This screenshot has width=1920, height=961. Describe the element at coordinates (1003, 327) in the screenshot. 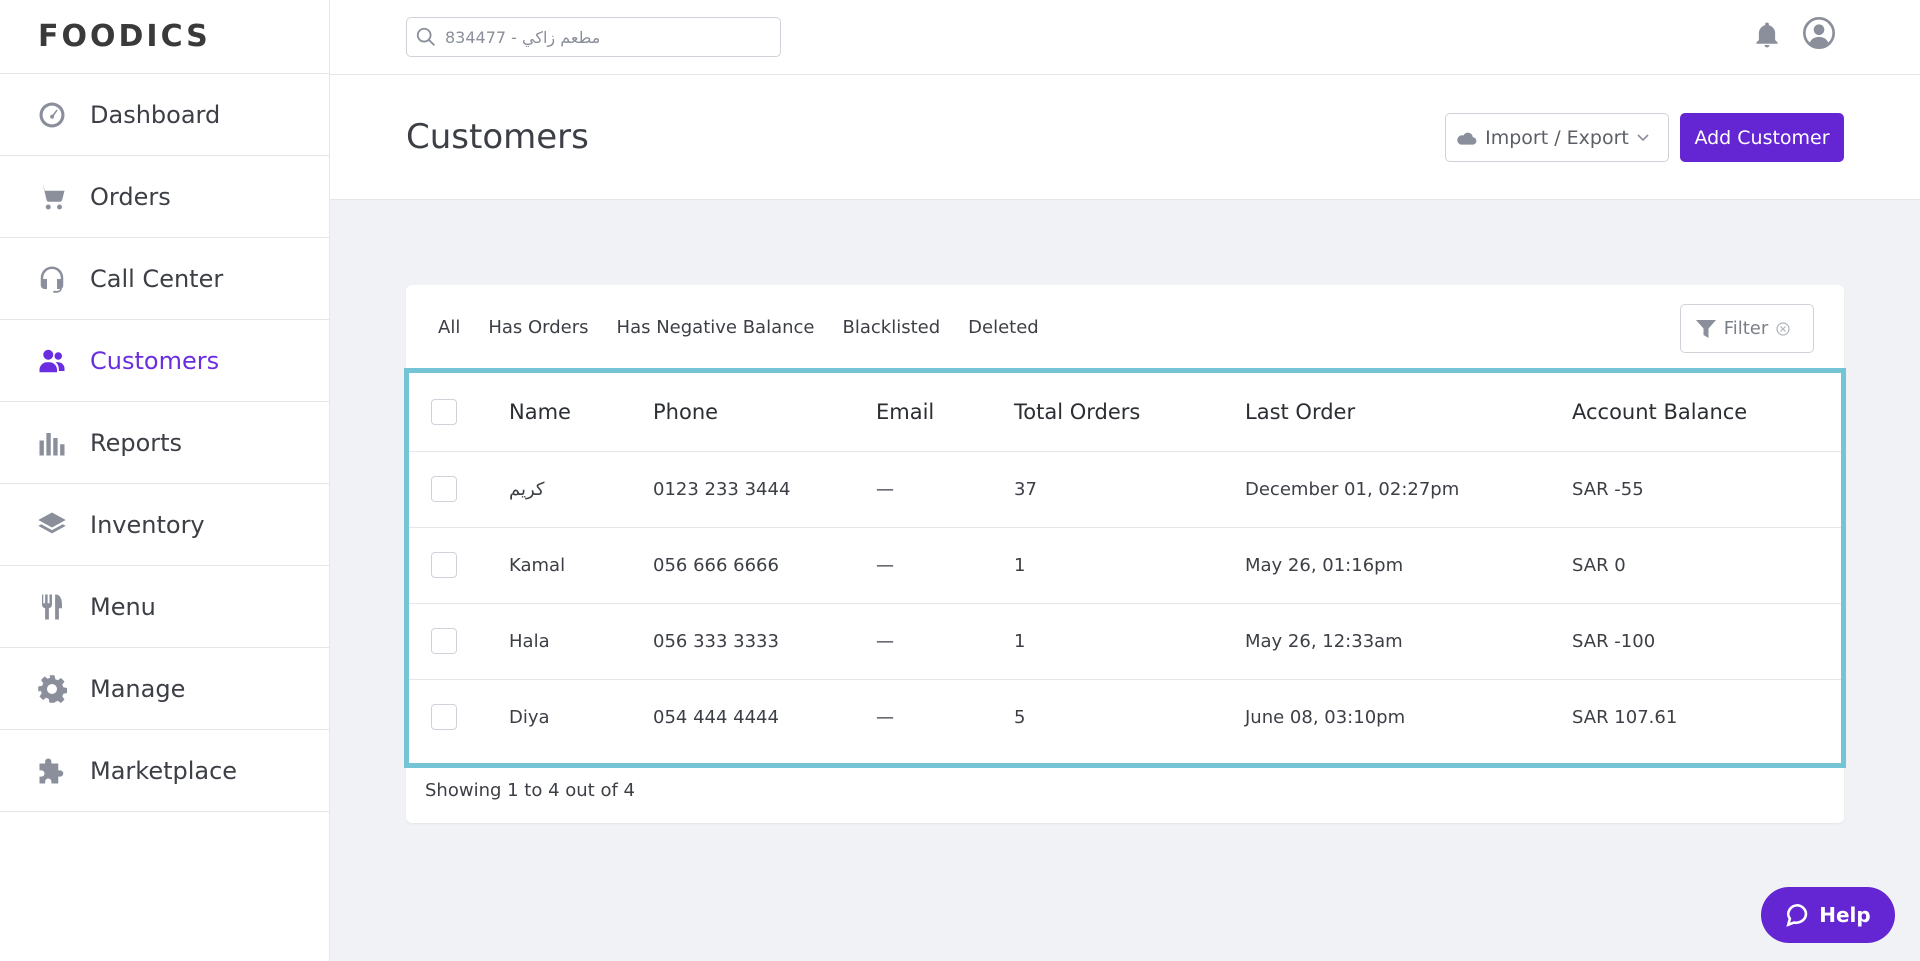

I see `tab-deleted: Deleted` at that location.